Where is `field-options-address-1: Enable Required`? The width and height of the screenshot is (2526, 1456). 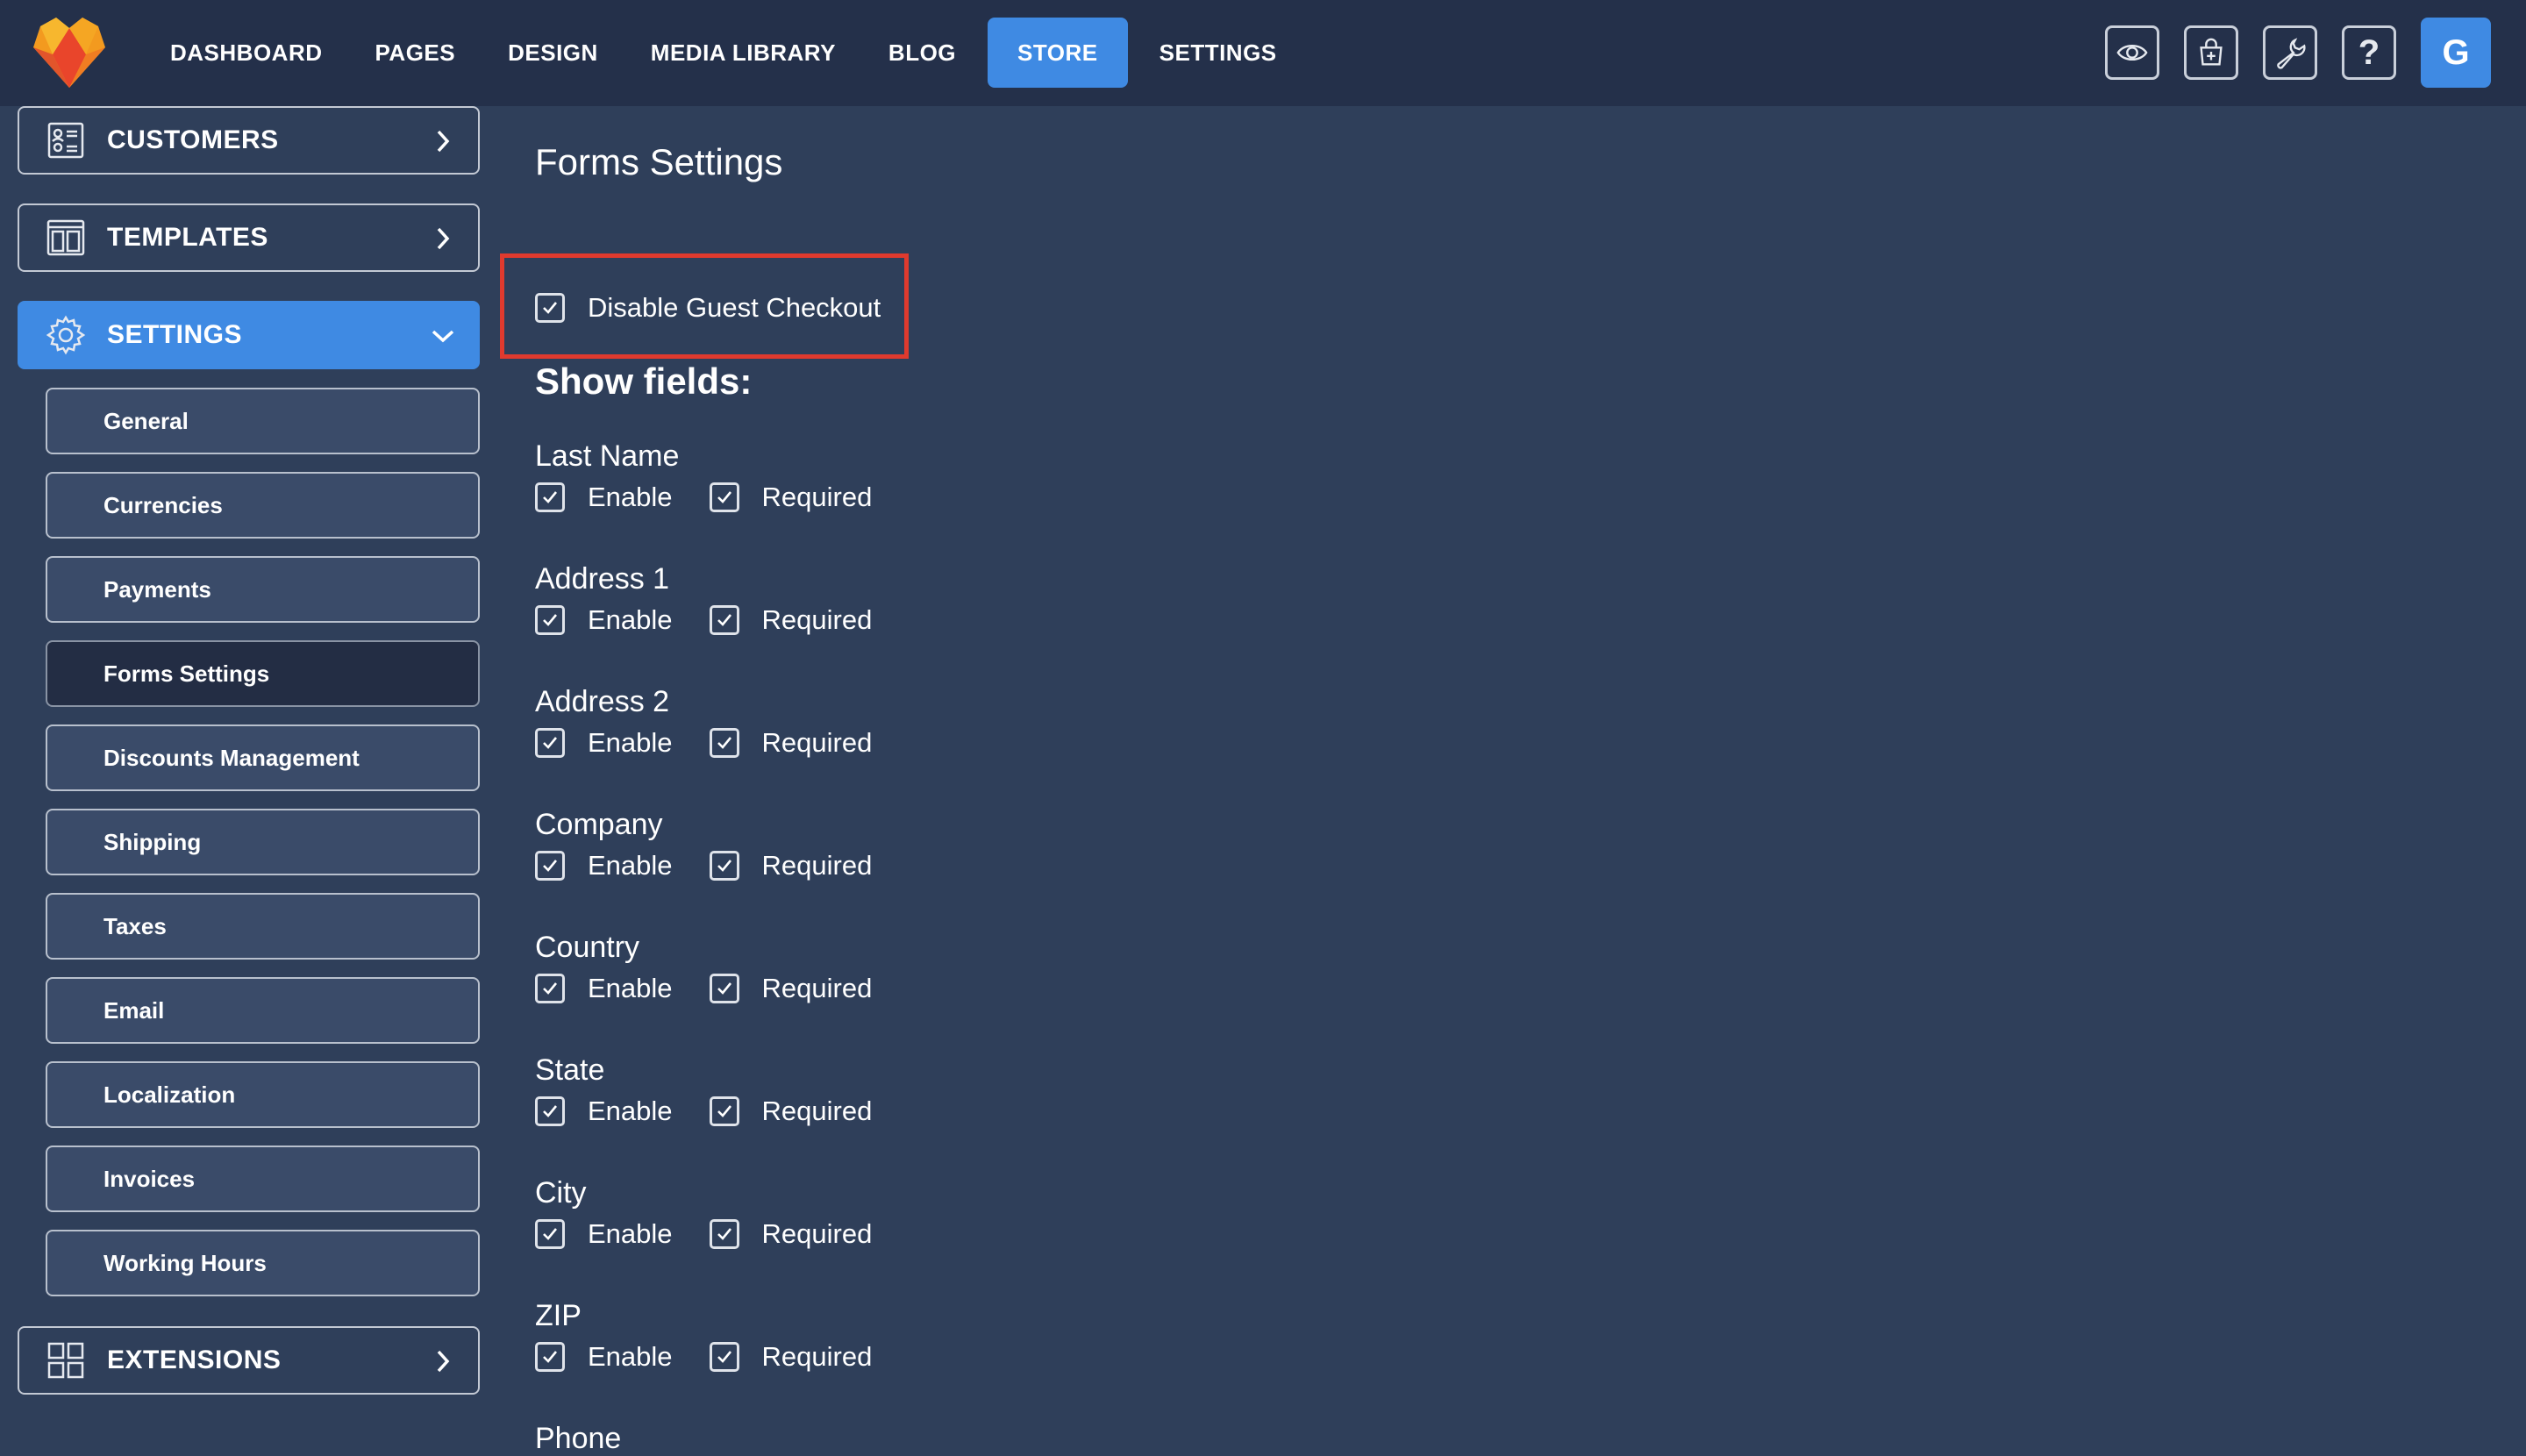
field-options-address-1: Enable Required is located at coordinates (722, 620).